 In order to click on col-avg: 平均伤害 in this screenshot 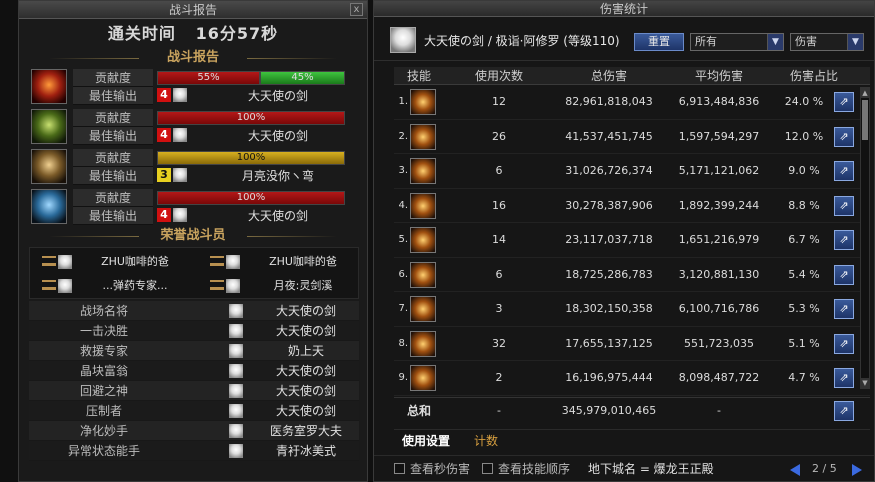, I will do `click(719, 76)`.